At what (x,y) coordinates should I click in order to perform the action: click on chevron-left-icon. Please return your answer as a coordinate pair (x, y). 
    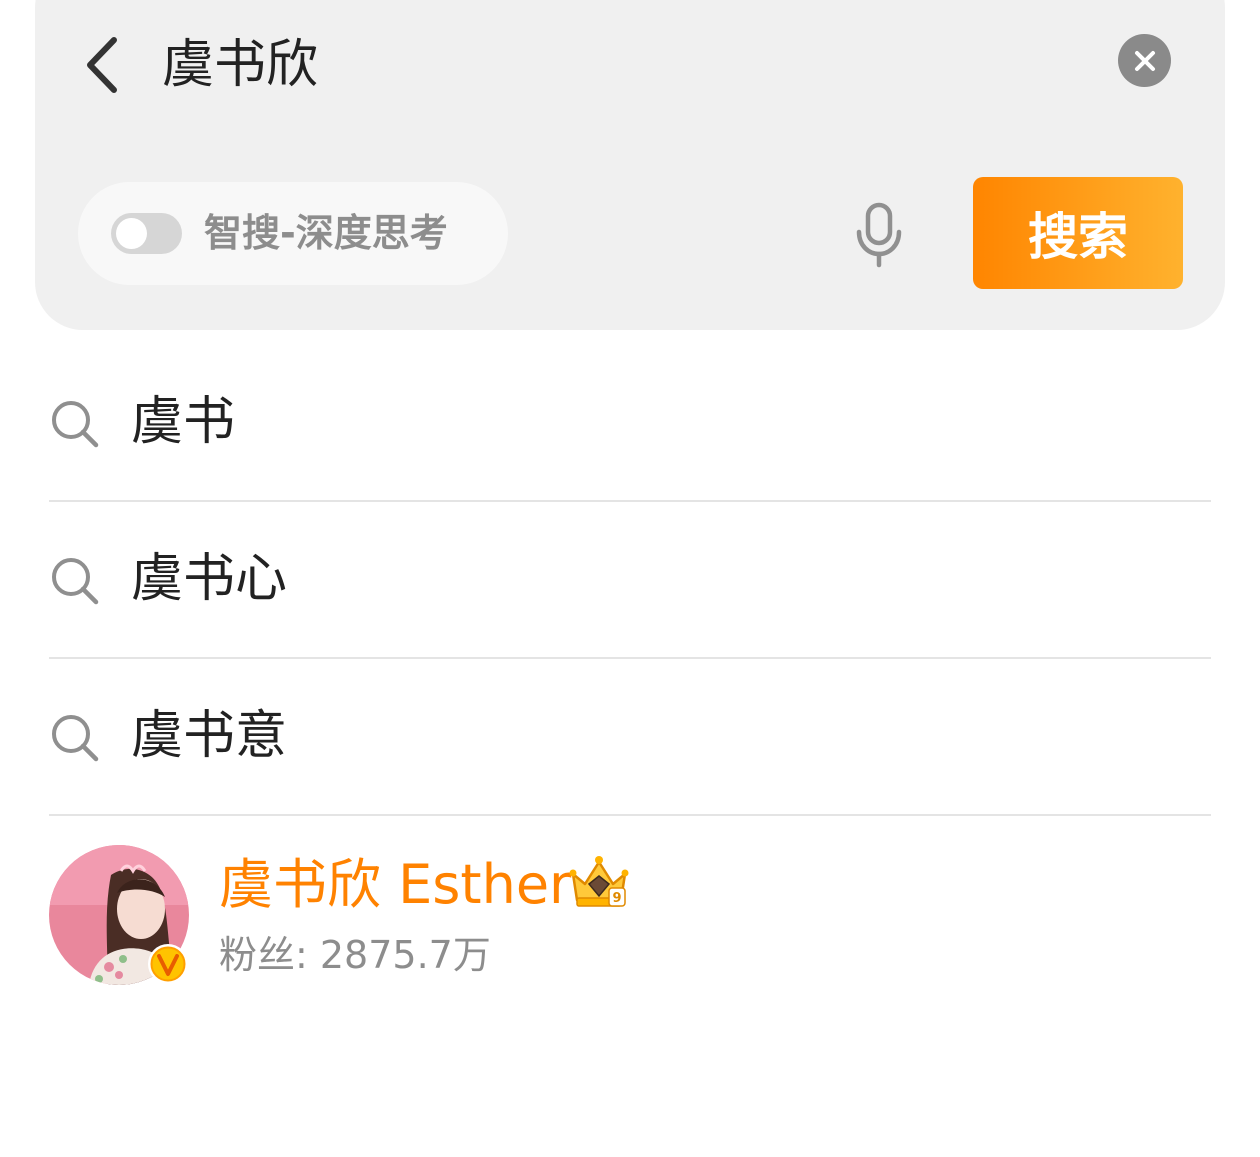
    Looking at the image, I should click on (102, 65).